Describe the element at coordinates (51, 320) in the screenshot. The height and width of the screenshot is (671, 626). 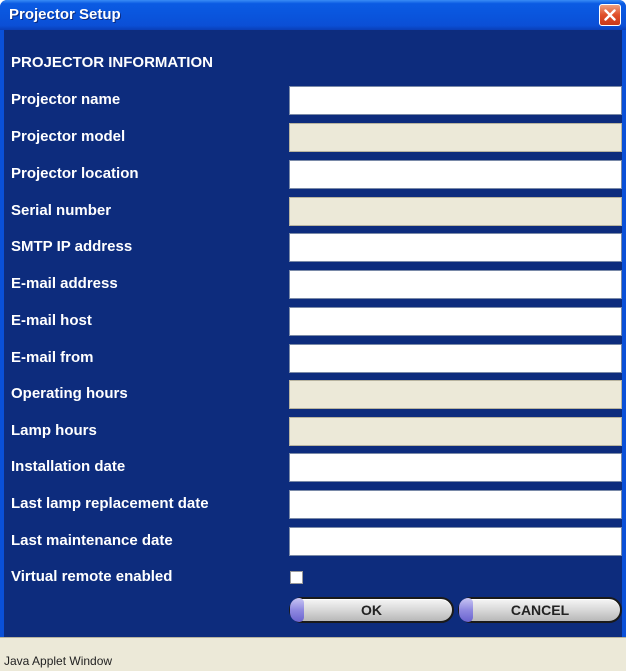
I see `email-host-label: E-mail host` at that location.